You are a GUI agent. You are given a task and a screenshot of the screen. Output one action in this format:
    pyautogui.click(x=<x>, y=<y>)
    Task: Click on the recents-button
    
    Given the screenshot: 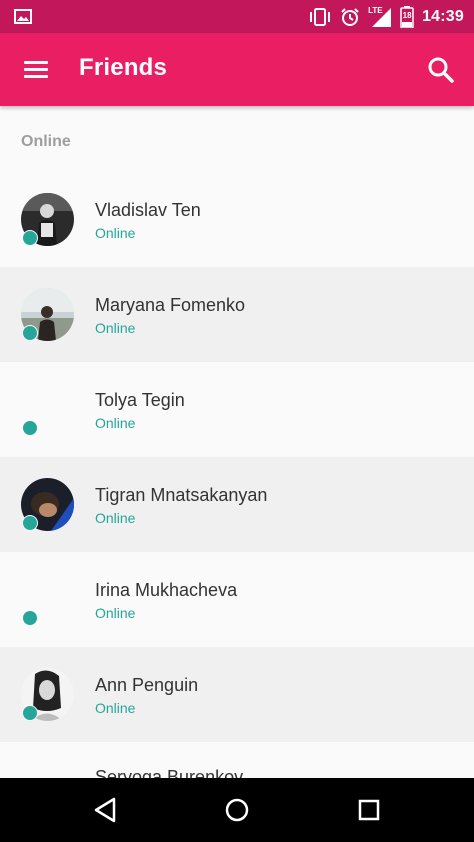 What is the action you would take?
    pyautogui.click(x=369, y=810)
    